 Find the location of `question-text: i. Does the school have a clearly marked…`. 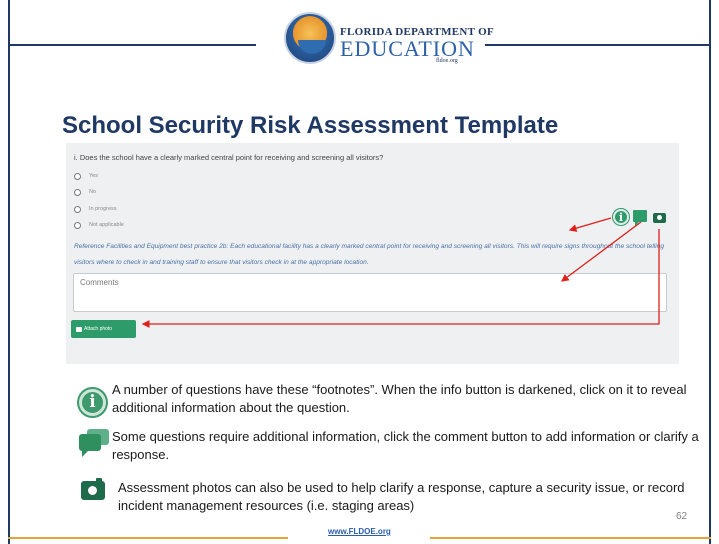

question-text: i. Does the school have a clearly marked… is located at coordinates (229, 157).